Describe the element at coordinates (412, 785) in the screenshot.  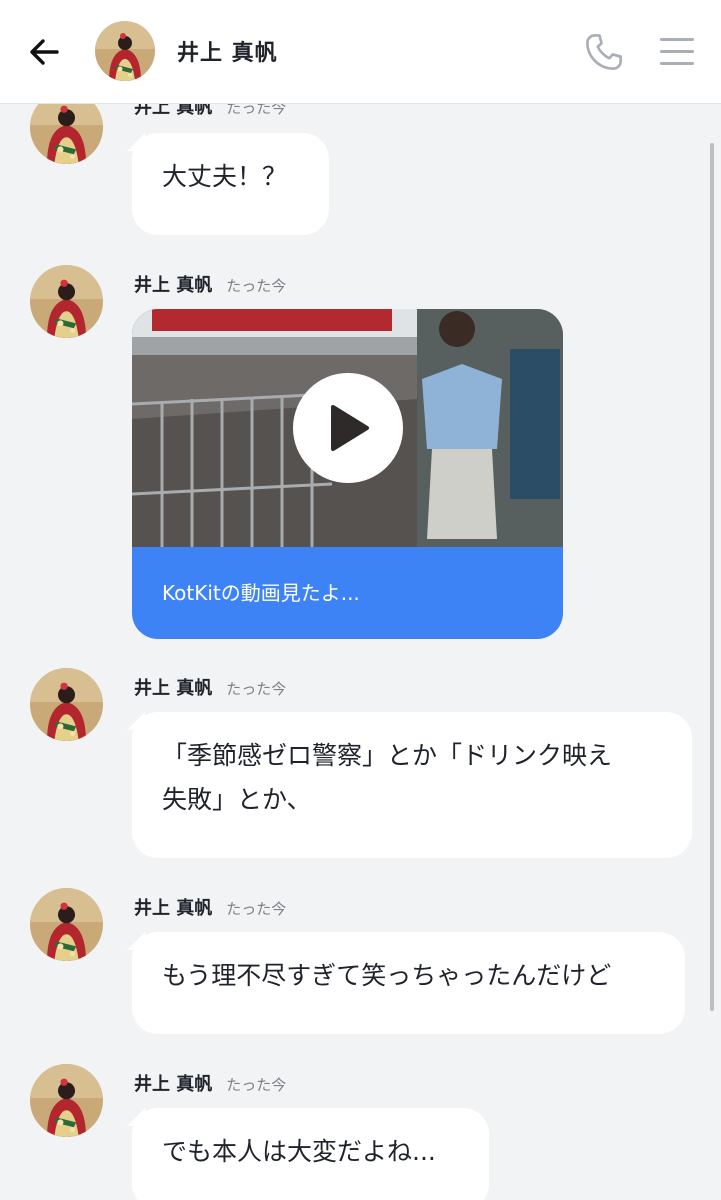
I see `message-bubble: 「季節感ゼロ警察」とか「ドリンク映え 失敗」とか、` at that location.